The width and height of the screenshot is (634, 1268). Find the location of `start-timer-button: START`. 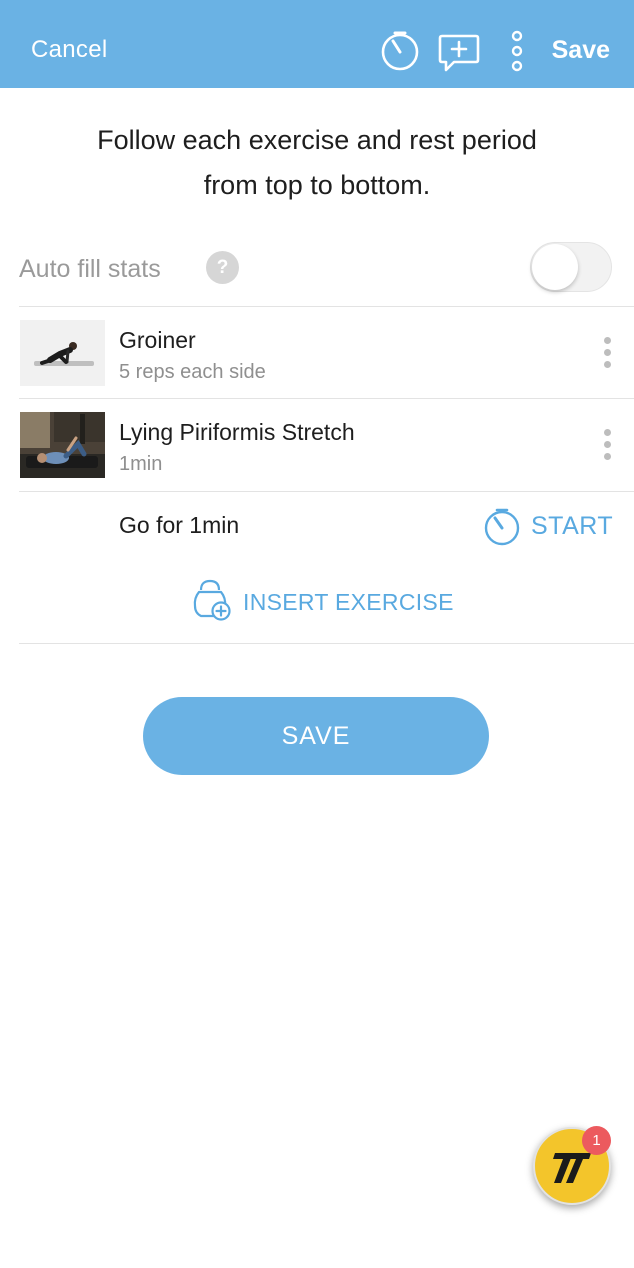

start-timer-button: START is located at coordinates (572, 526).